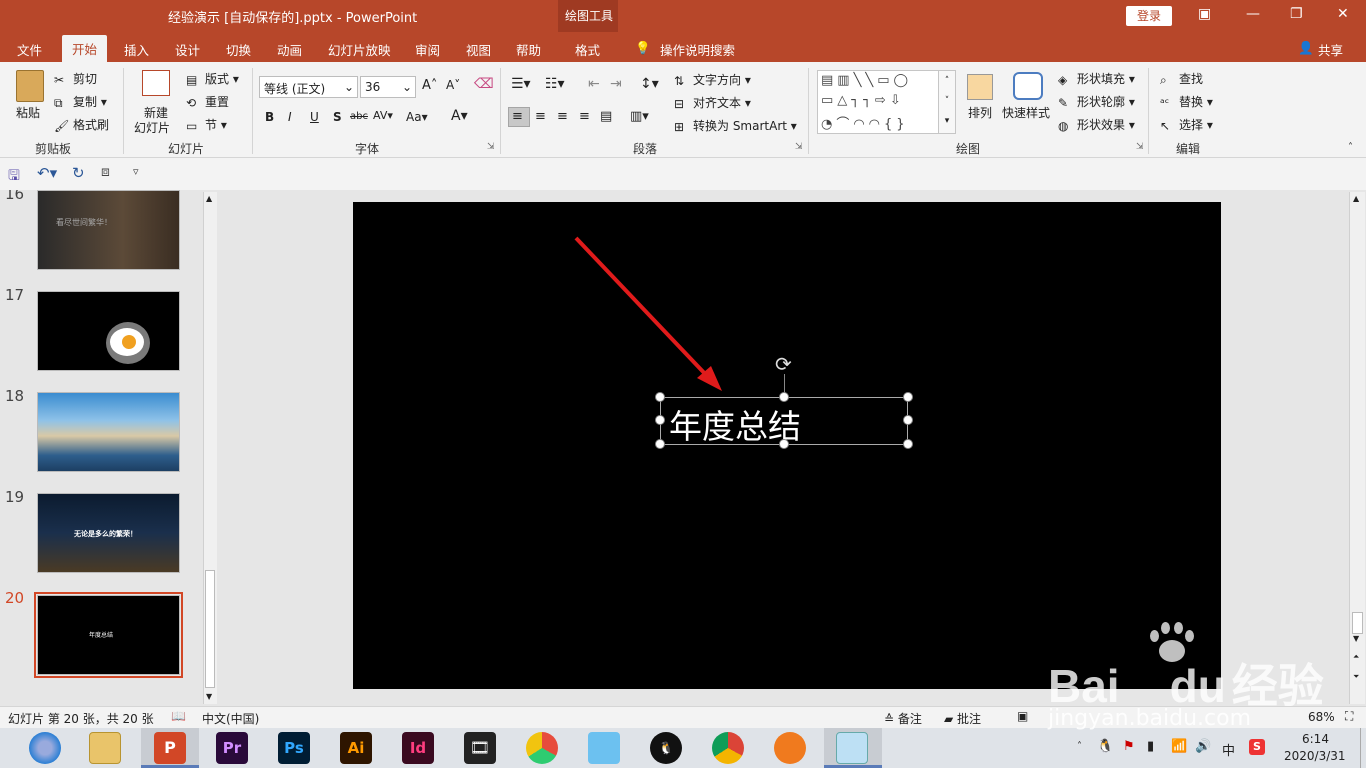 This screenshot has height=768, width=1366. I want to click on quick-styles-icon, so click(1028, 86).